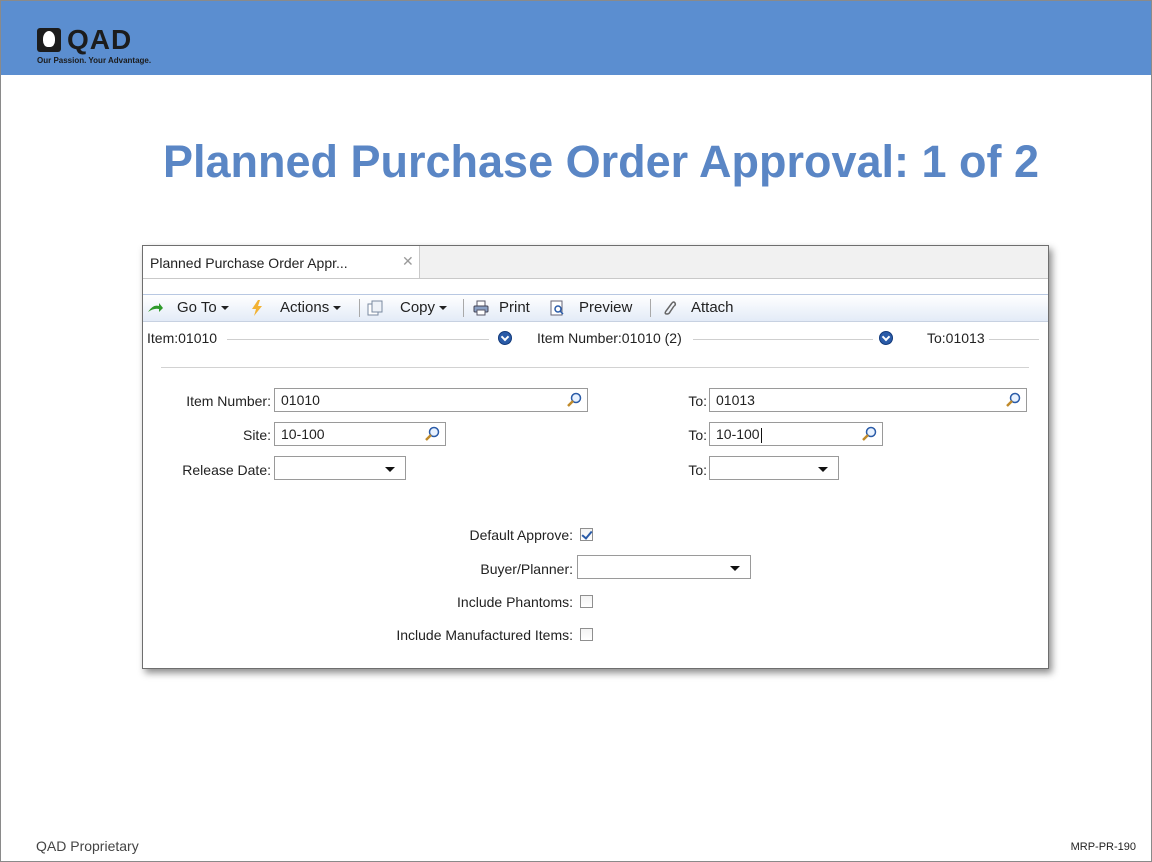 The width and height of the screenshot is (1152, 862). What do you see at coordinates (155, 307) in the screenshot?
I see `goto-arrow-icon` at bounding box center [155, 307].